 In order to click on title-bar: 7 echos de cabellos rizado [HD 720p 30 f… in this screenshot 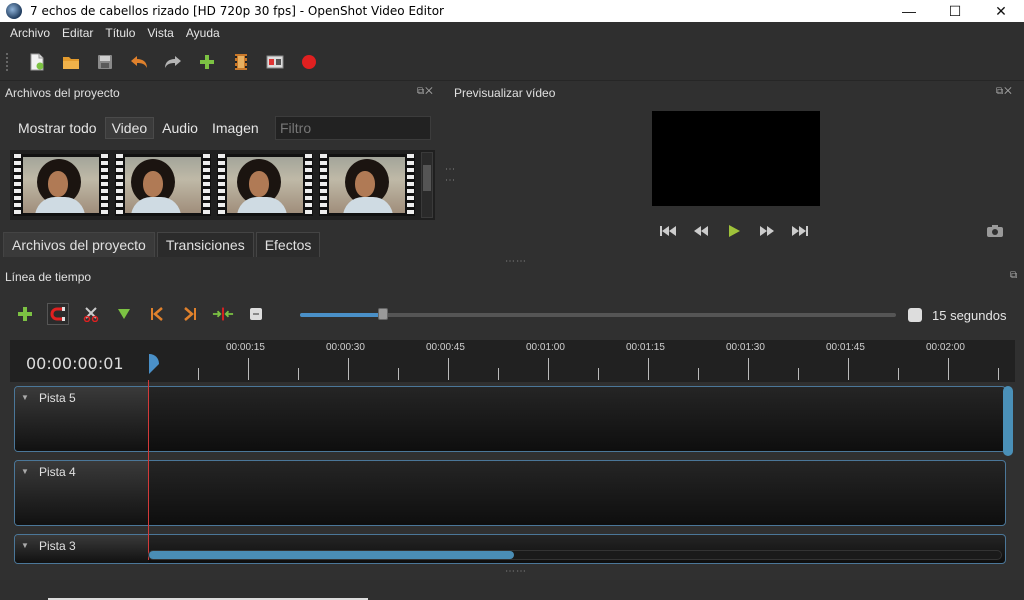, I will do `click(512, 11)`.